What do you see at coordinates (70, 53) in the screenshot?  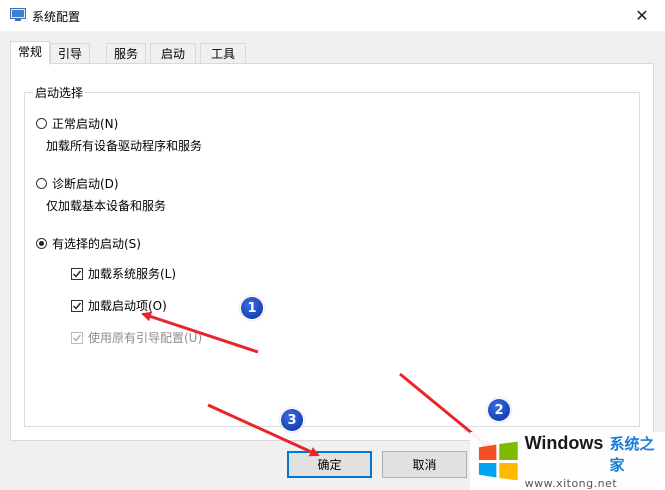 I see `tab-boot: 引导` at bounding box center [70, 53].